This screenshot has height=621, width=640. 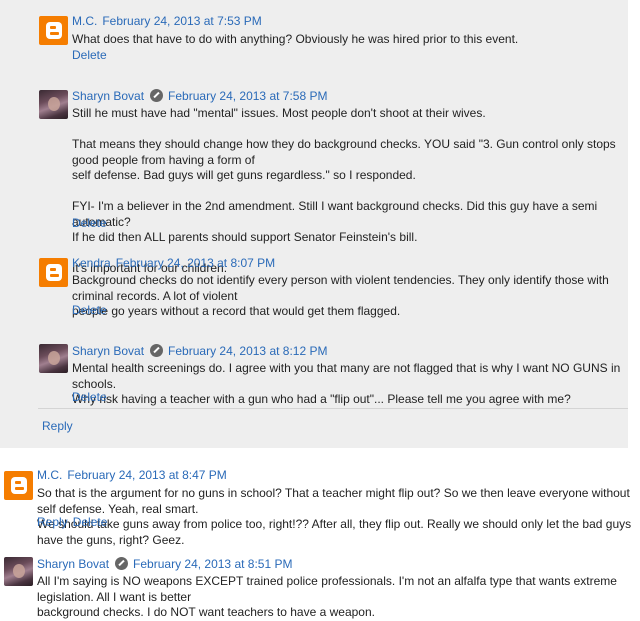 I want to click on thread-reply-button: Reply, so click(x=57, y=426).